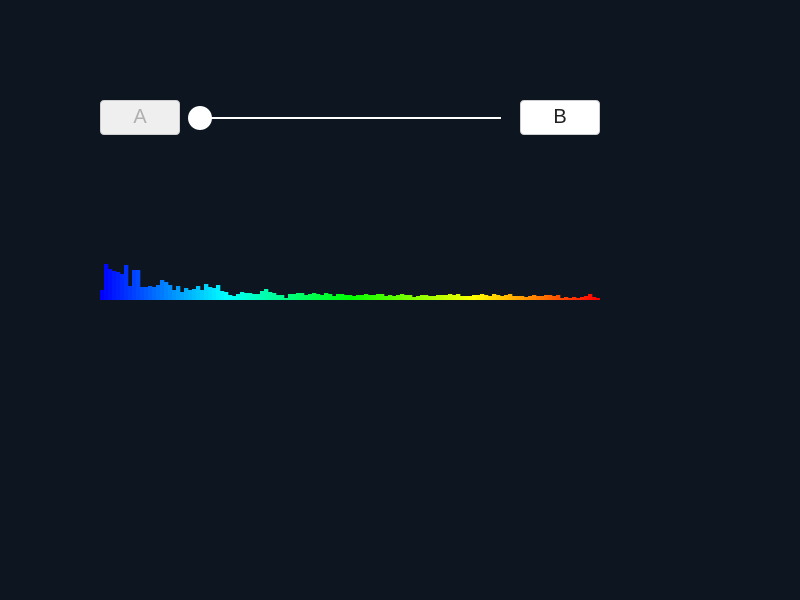 The width and height of the screenshot is (800, 600). I want to click on b-button: B, so click(560, 117).